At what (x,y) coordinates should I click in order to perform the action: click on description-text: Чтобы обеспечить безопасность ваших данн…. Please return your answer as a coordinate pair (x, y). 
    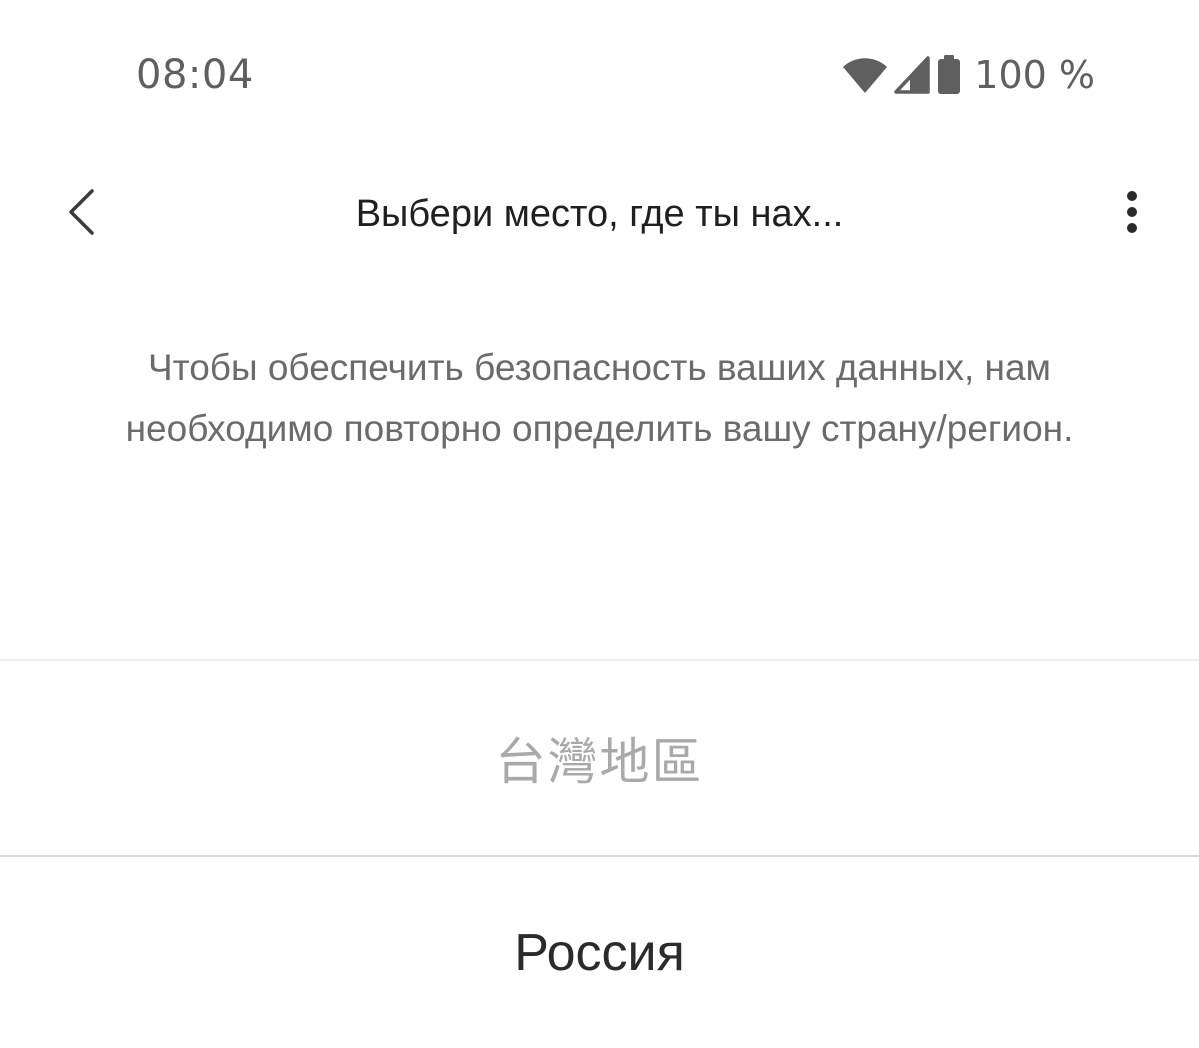
    Looking at the image, I should click on (599, 398).